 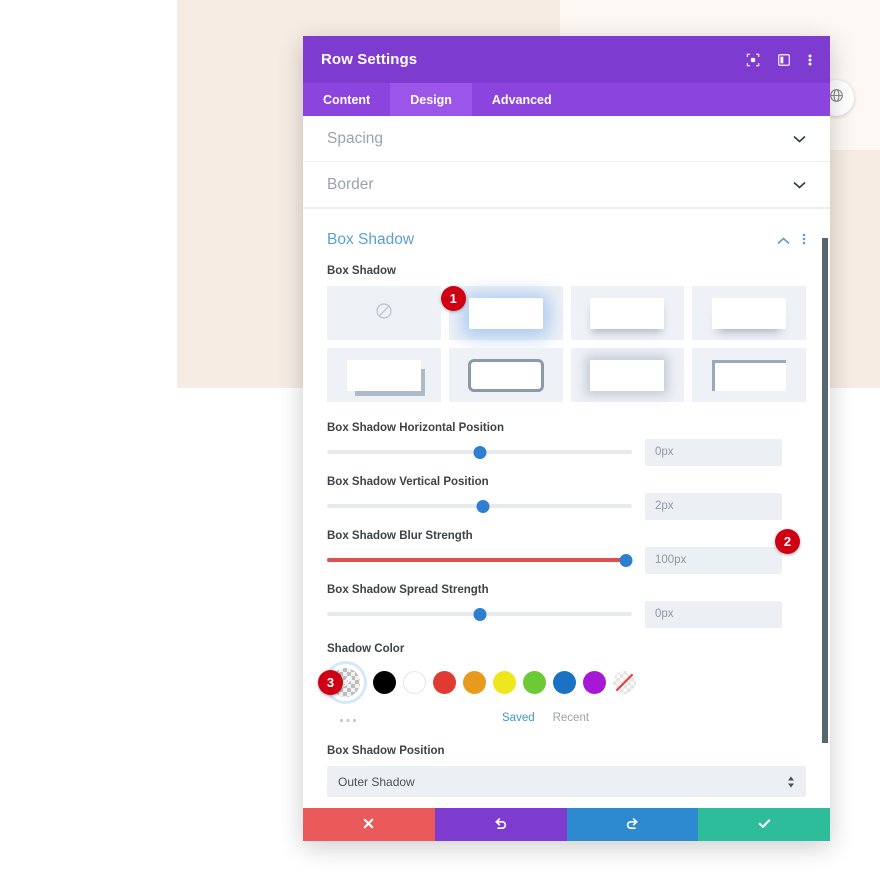 I want to click on annotation-badge-3: 3, so click(x=330, y=682).